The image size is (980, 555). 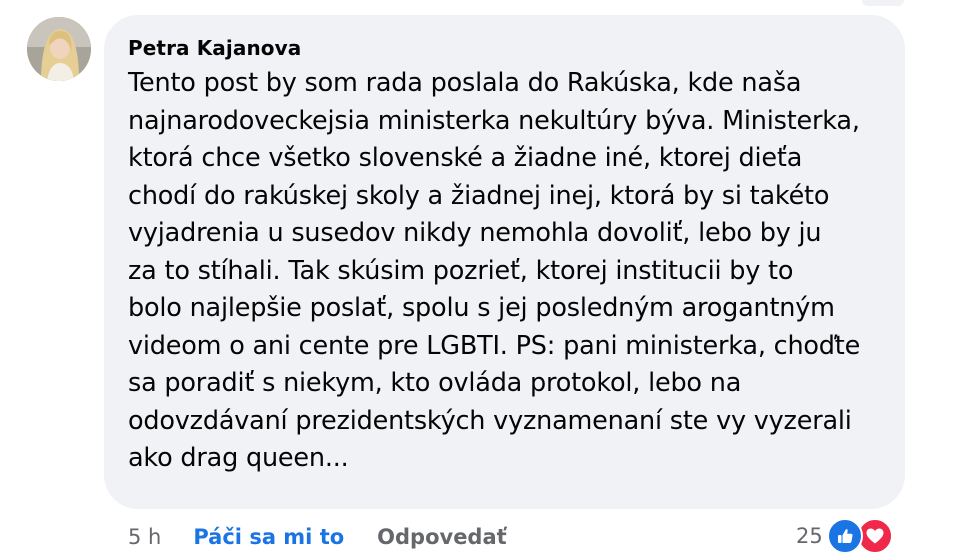 I want to click on comment-author: Petra Kajanova, so click(x=504, y=48).